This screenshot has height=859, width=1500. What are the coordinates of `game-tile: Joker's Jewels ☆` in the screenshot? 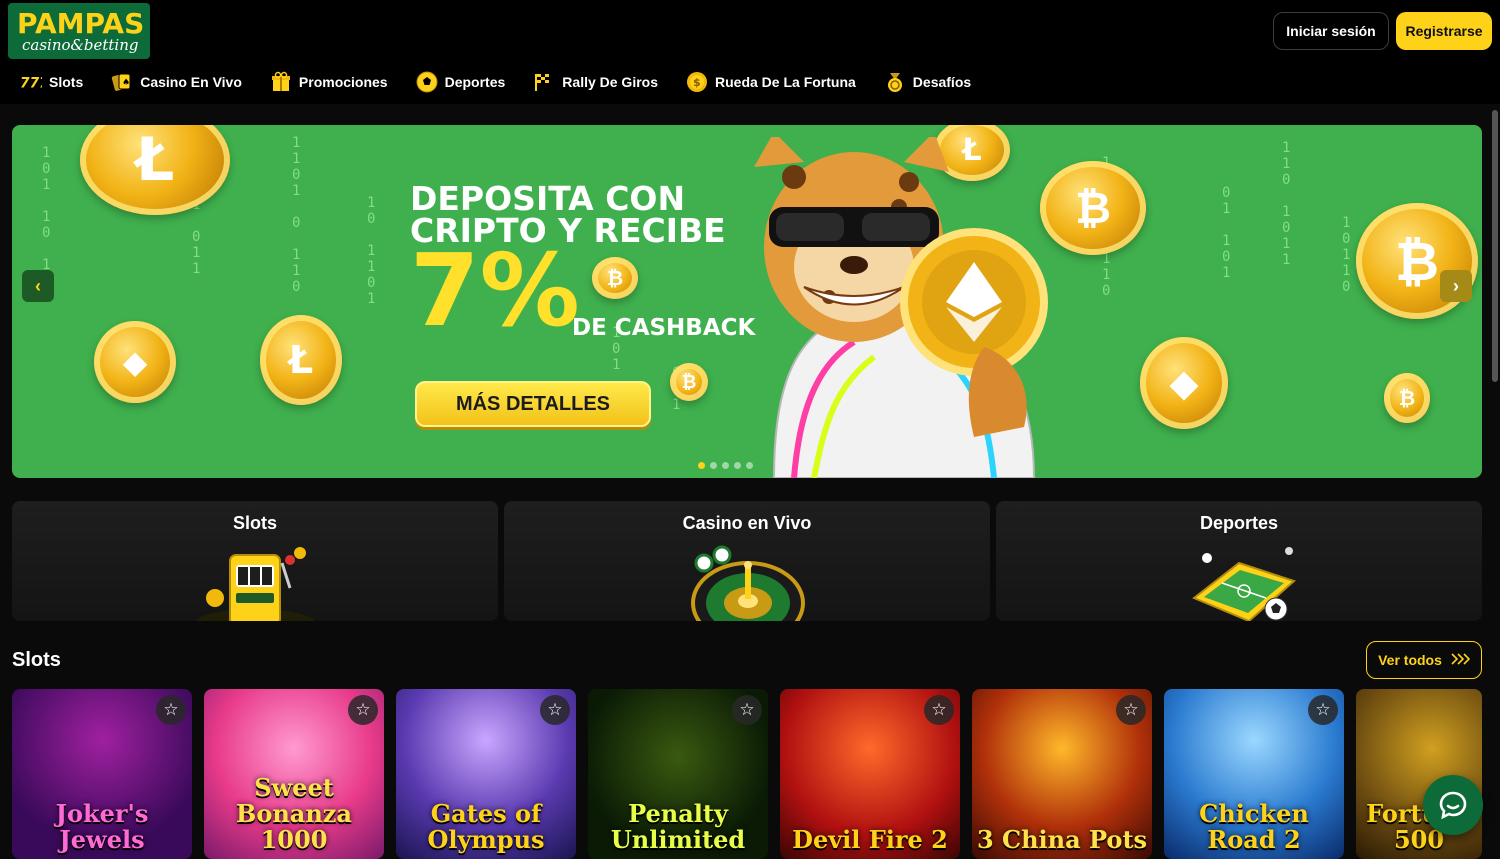 It's located at (102, 774).